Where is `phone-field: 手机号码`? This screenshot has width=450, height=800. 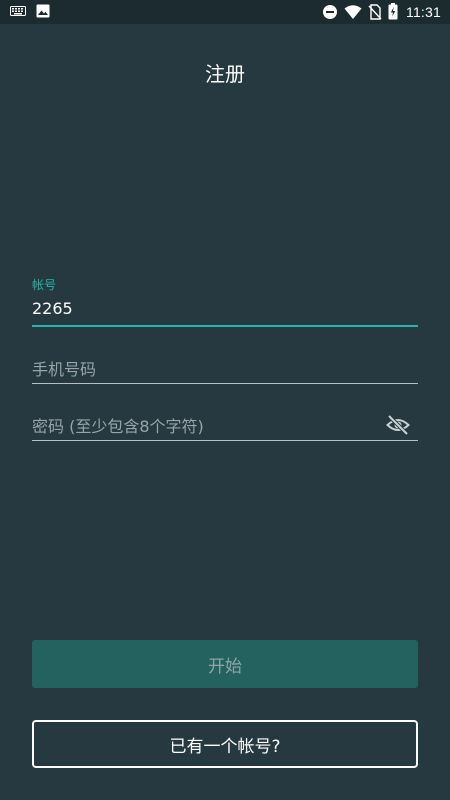 phone-field: 手机号码 is located at coordinates (225, 368).